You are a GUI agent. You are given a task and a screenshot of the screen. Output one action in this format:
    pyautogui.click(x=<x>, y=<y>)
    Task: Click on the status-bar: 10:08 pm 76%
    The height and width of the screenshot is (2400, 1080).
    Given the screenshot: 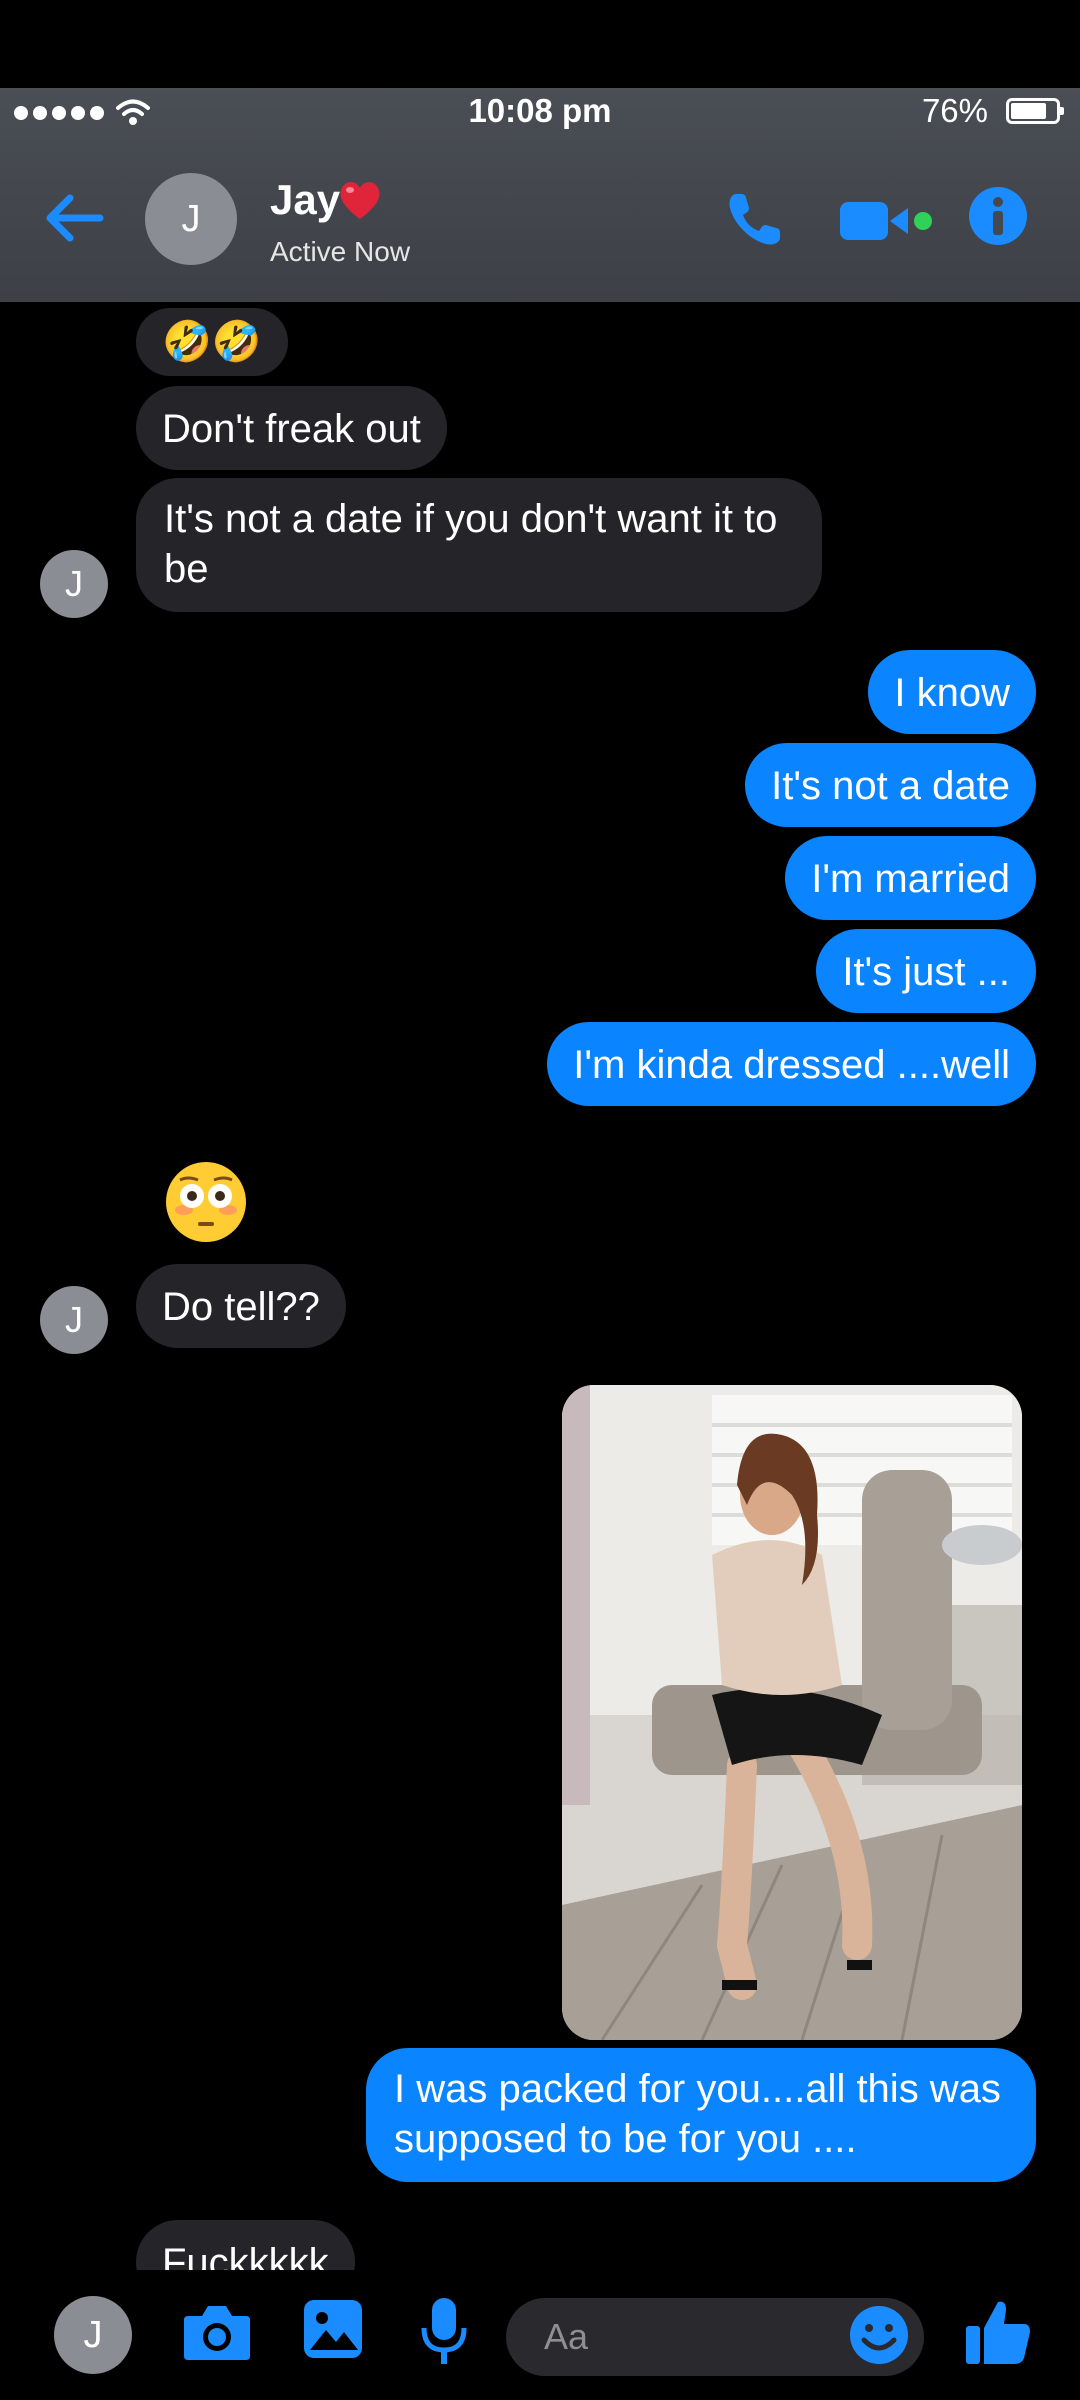 What is the action you would take?
    pyautogui.click(x=540, y=113)
    